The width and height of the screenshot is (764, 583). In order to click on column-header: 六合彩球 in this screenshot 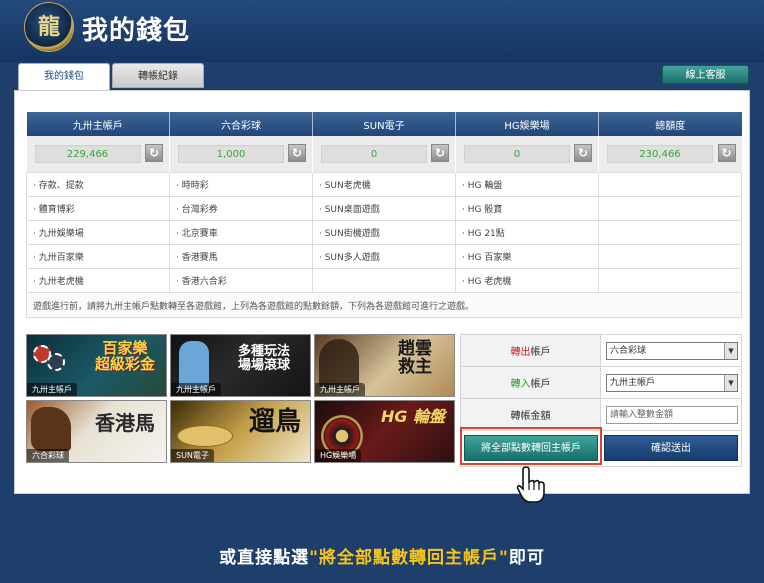, I will do `click(241, 124)`.